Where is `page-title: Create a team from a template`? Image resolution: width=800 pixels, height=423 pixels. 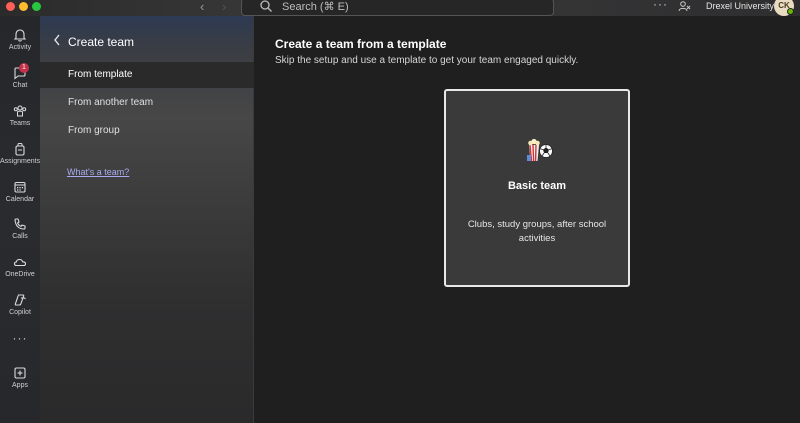 page-title: Create a team from a template is located at coordinates (361, 44).